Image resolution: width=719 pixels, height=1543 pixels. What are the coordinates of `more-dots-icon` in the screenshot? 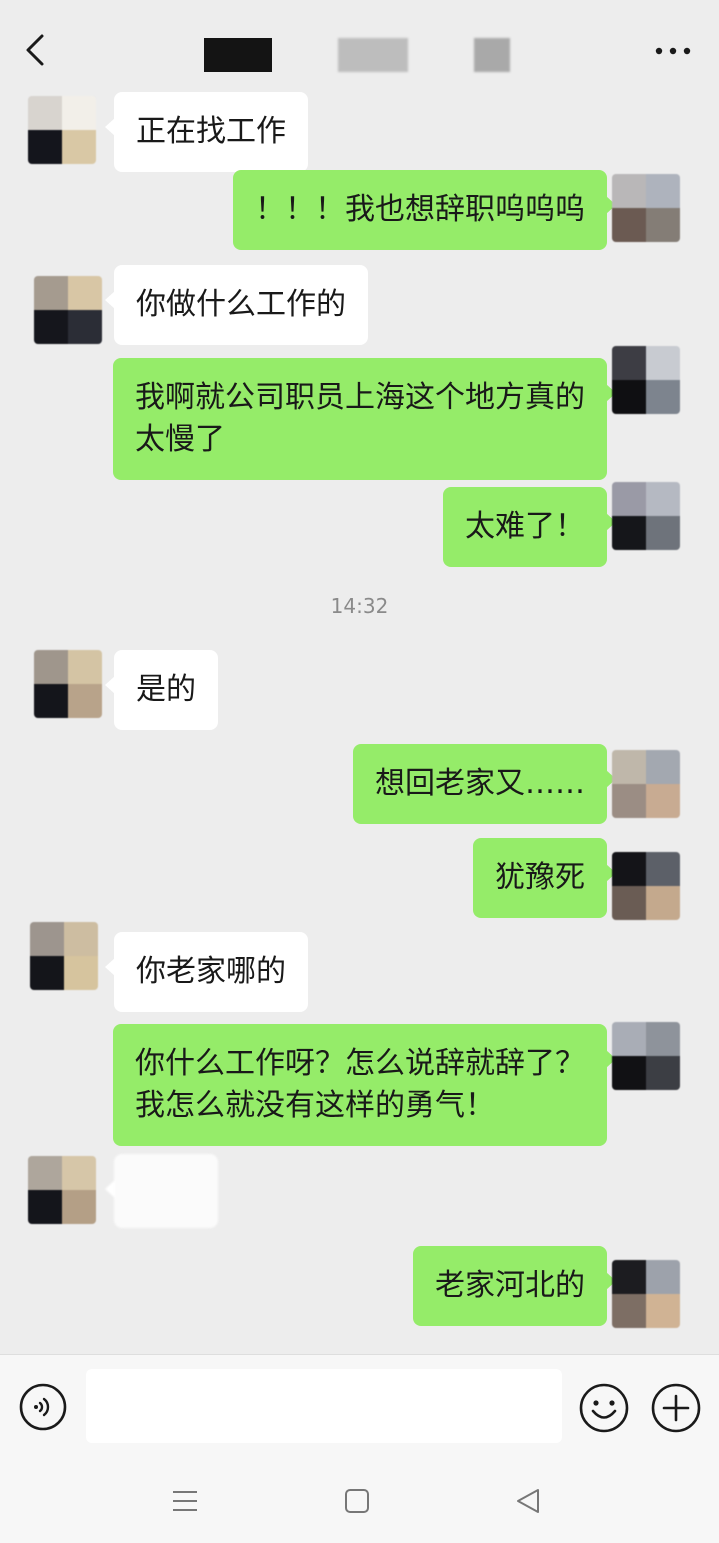 It's located at (673, 51).